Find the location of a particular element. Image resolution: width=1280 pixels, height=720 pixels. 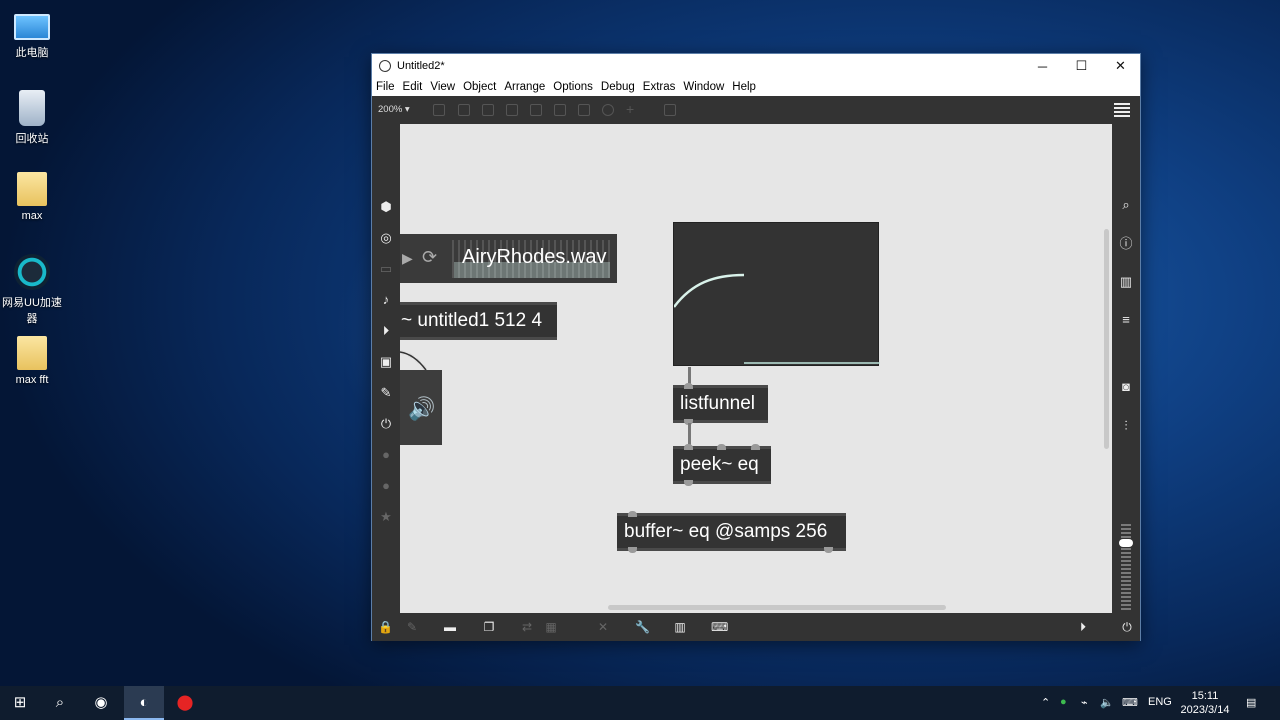

desktop-icon-uu-accelerator: 网易UU加速器 is located at coordinates (32, 290).